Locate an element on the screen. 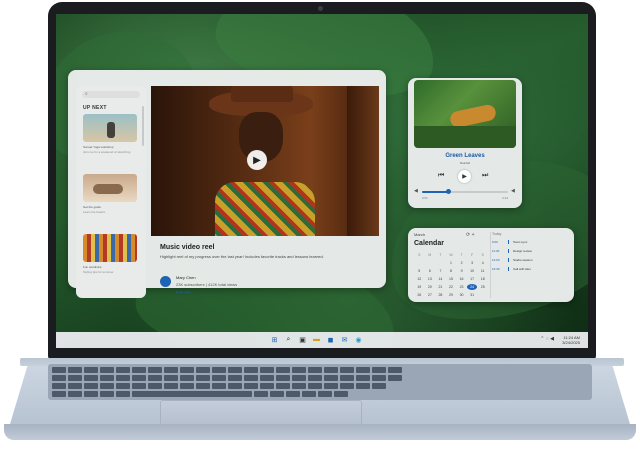  store-icon: ◼ is located at coordinates (330, 339).